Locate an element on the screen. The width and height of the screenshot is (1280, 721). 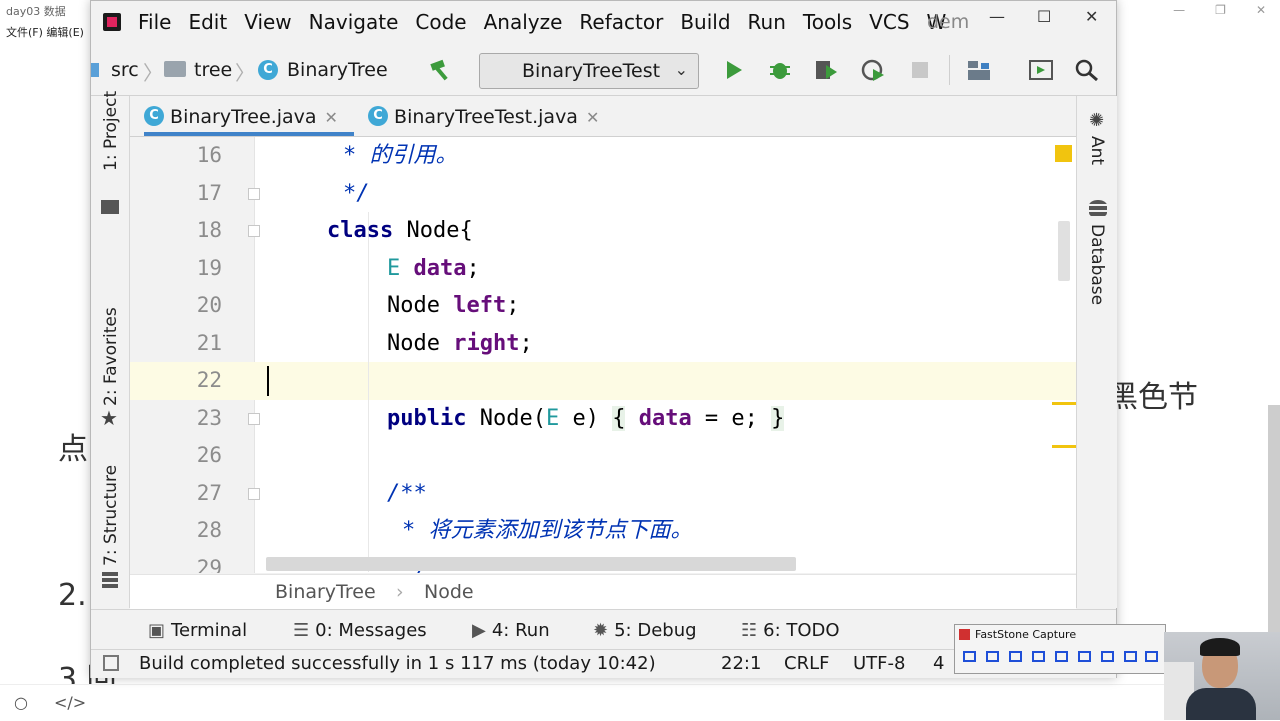
line-number: 22 is located at coordinates (209, 380).